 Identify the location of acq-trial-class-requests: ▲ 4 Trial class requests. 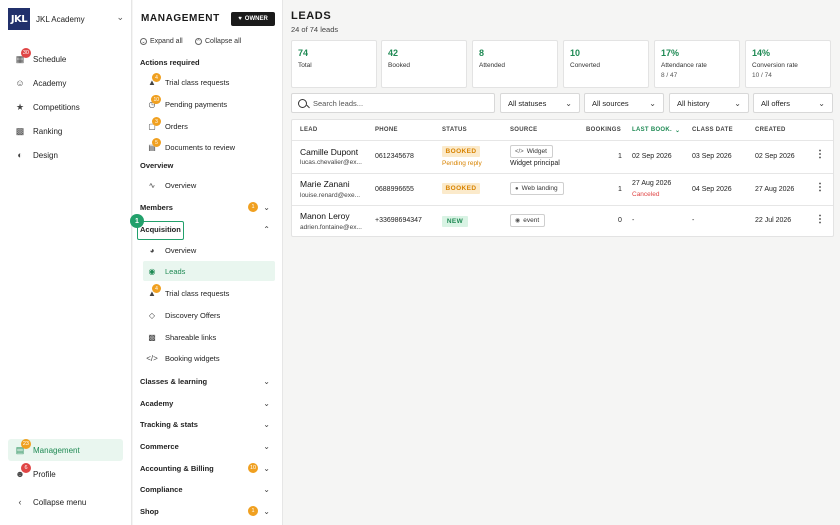
(209, 293).